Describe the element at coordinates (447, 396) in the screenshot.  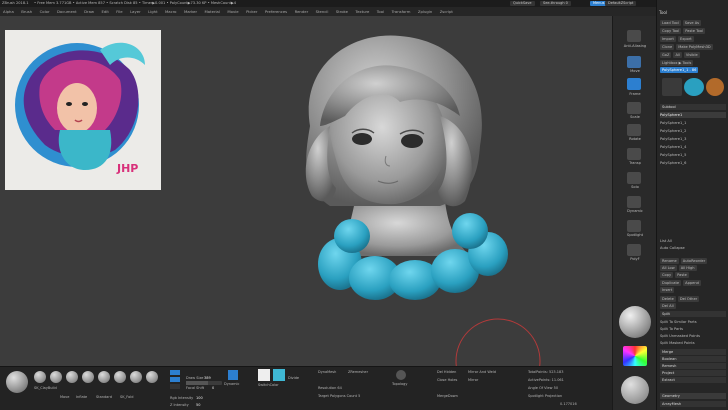
I see `mergedown-button: MergeDown` at that location.